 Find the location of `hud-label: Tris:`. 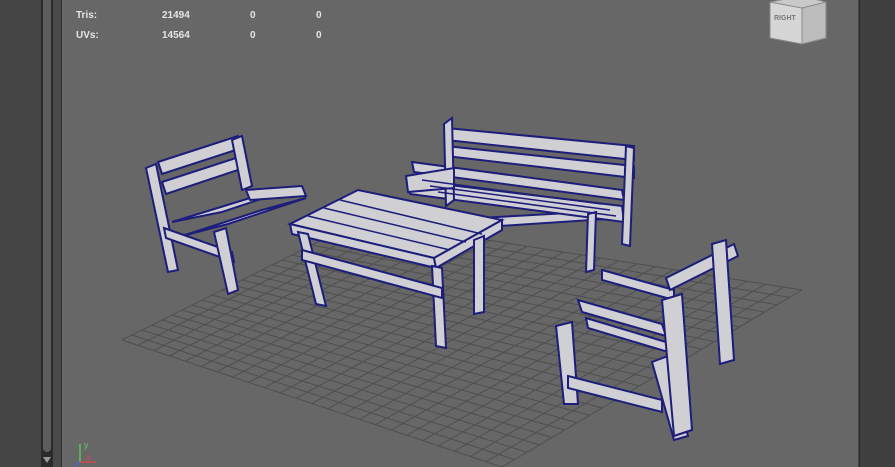

hud-label: Tris: is located at coordinates (87, 15).